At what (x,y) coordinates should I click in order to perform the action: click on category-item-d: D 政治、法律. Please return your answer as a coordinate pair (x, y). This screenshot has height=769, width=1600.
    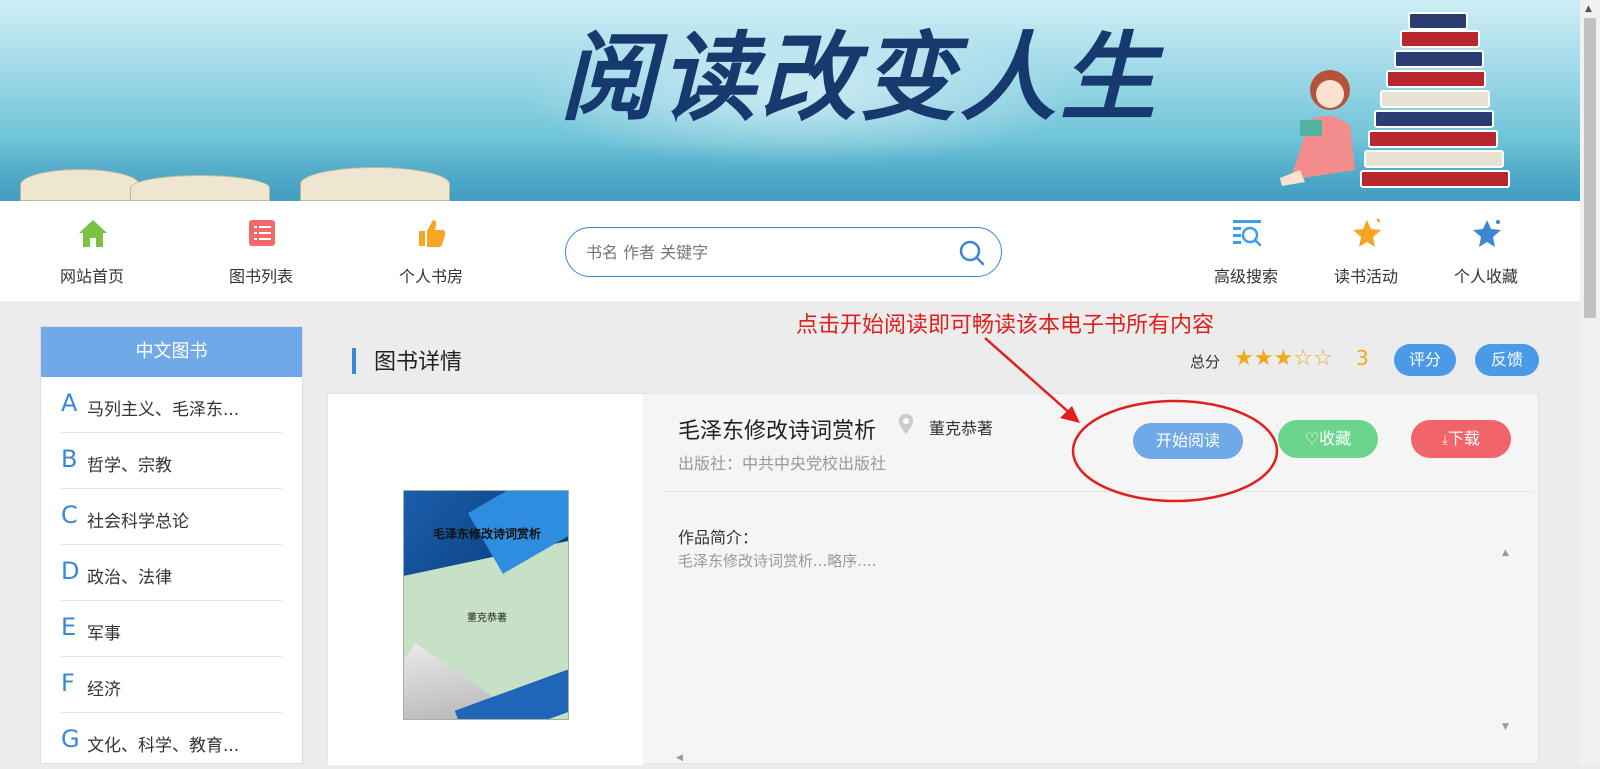
    Looking at the image, I should click on (171, 573).